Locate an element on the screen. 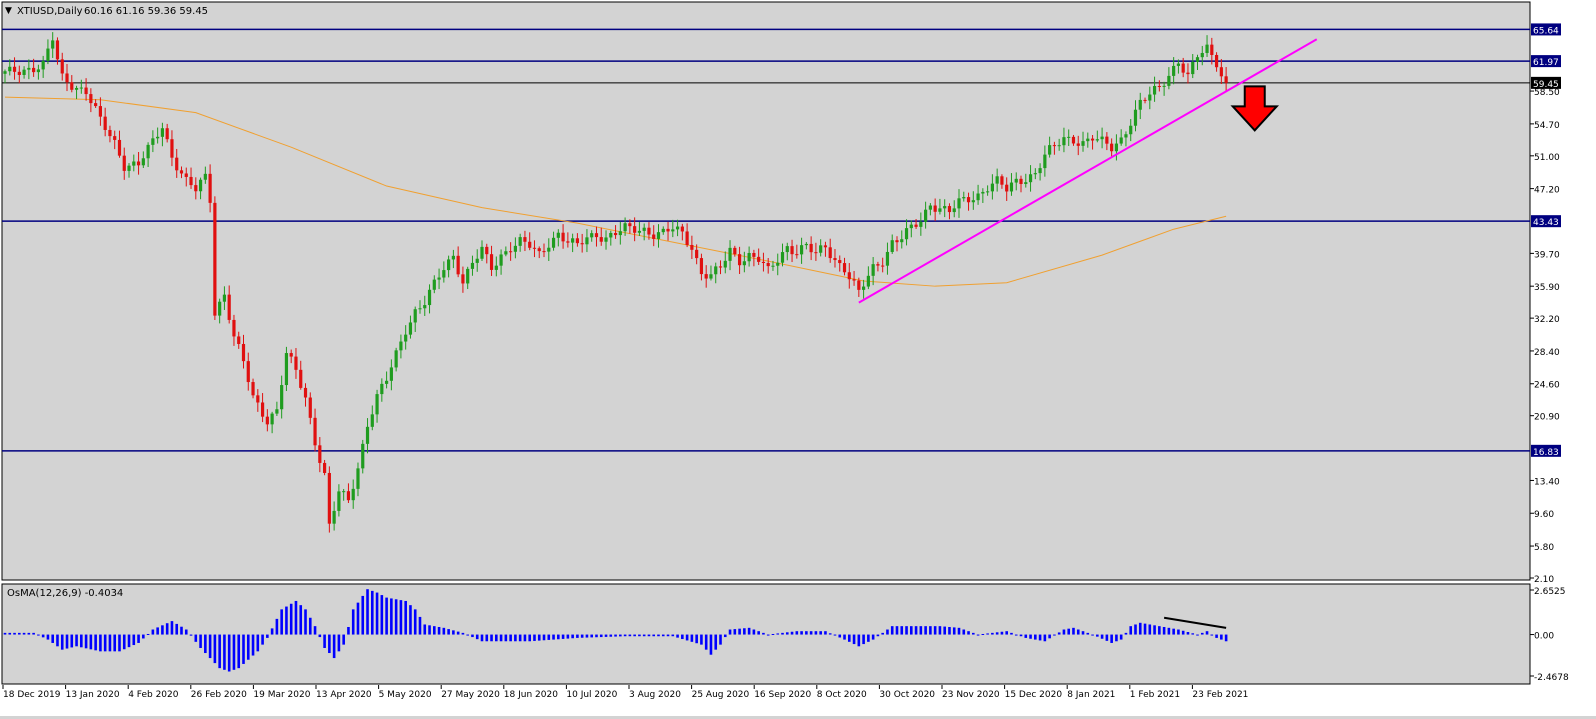 This screenshot has width=1596, height=719. time-tick-label: 8 Jan 2021 is located at coordinates (1091, 695).